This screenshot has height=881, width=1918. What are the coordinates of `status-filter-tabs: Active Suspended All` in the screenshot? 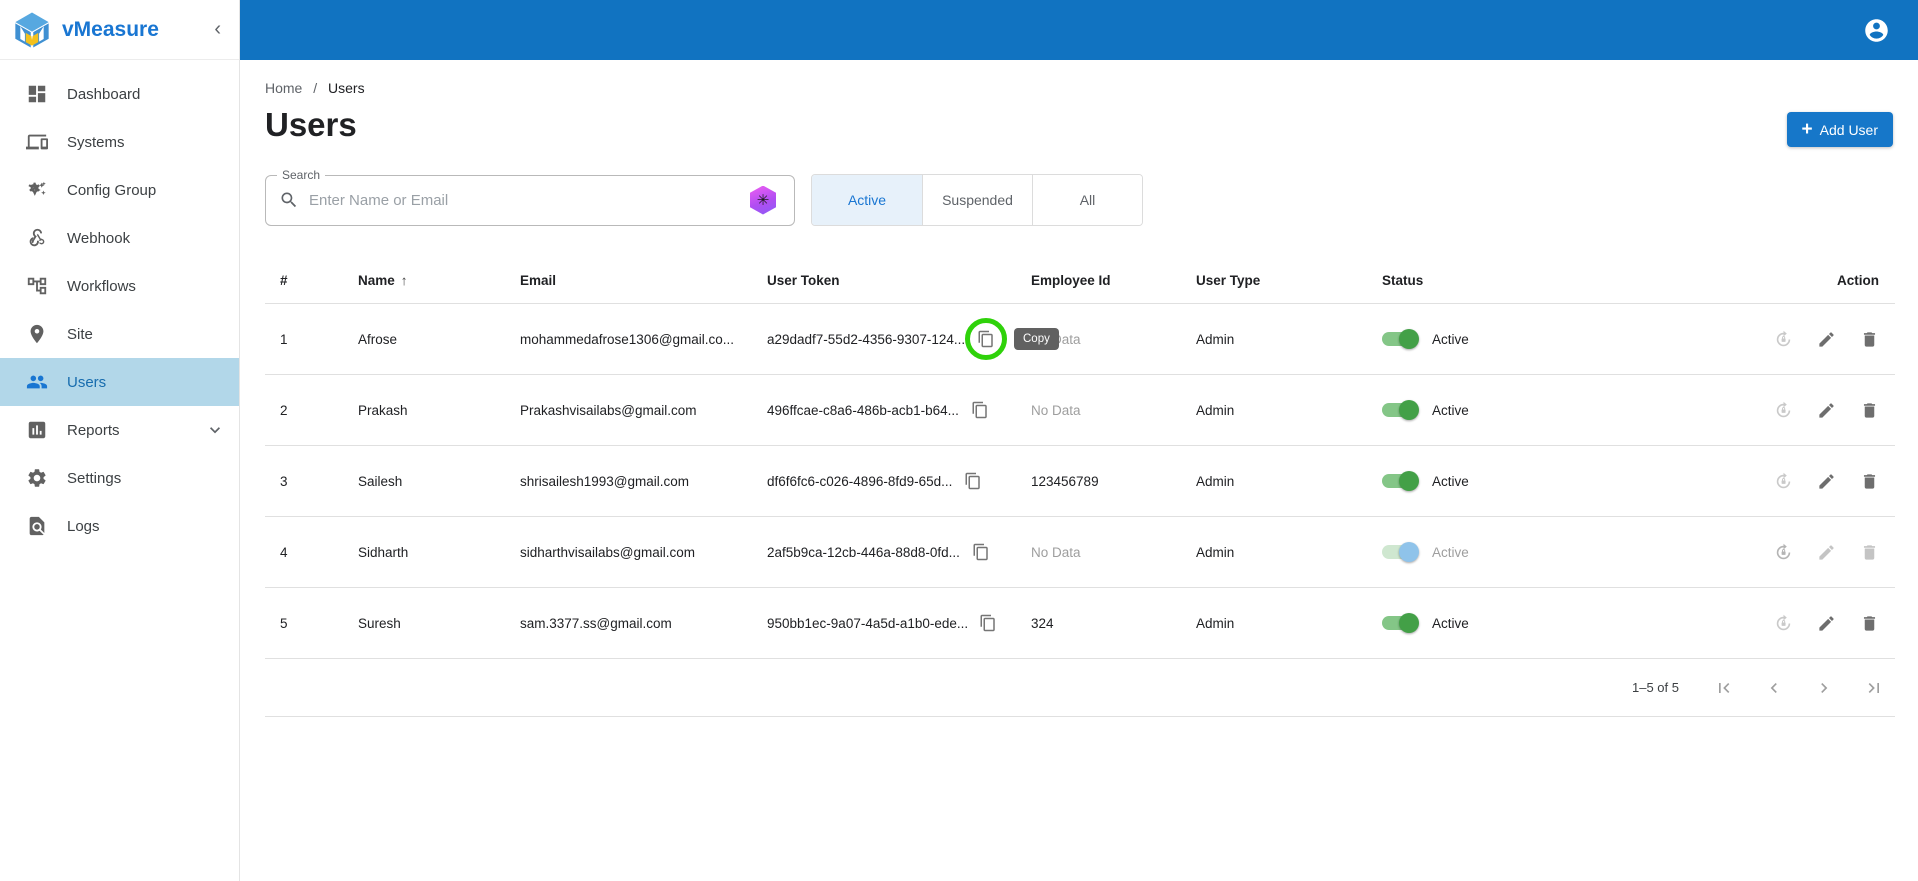 It's located at (977, 200).